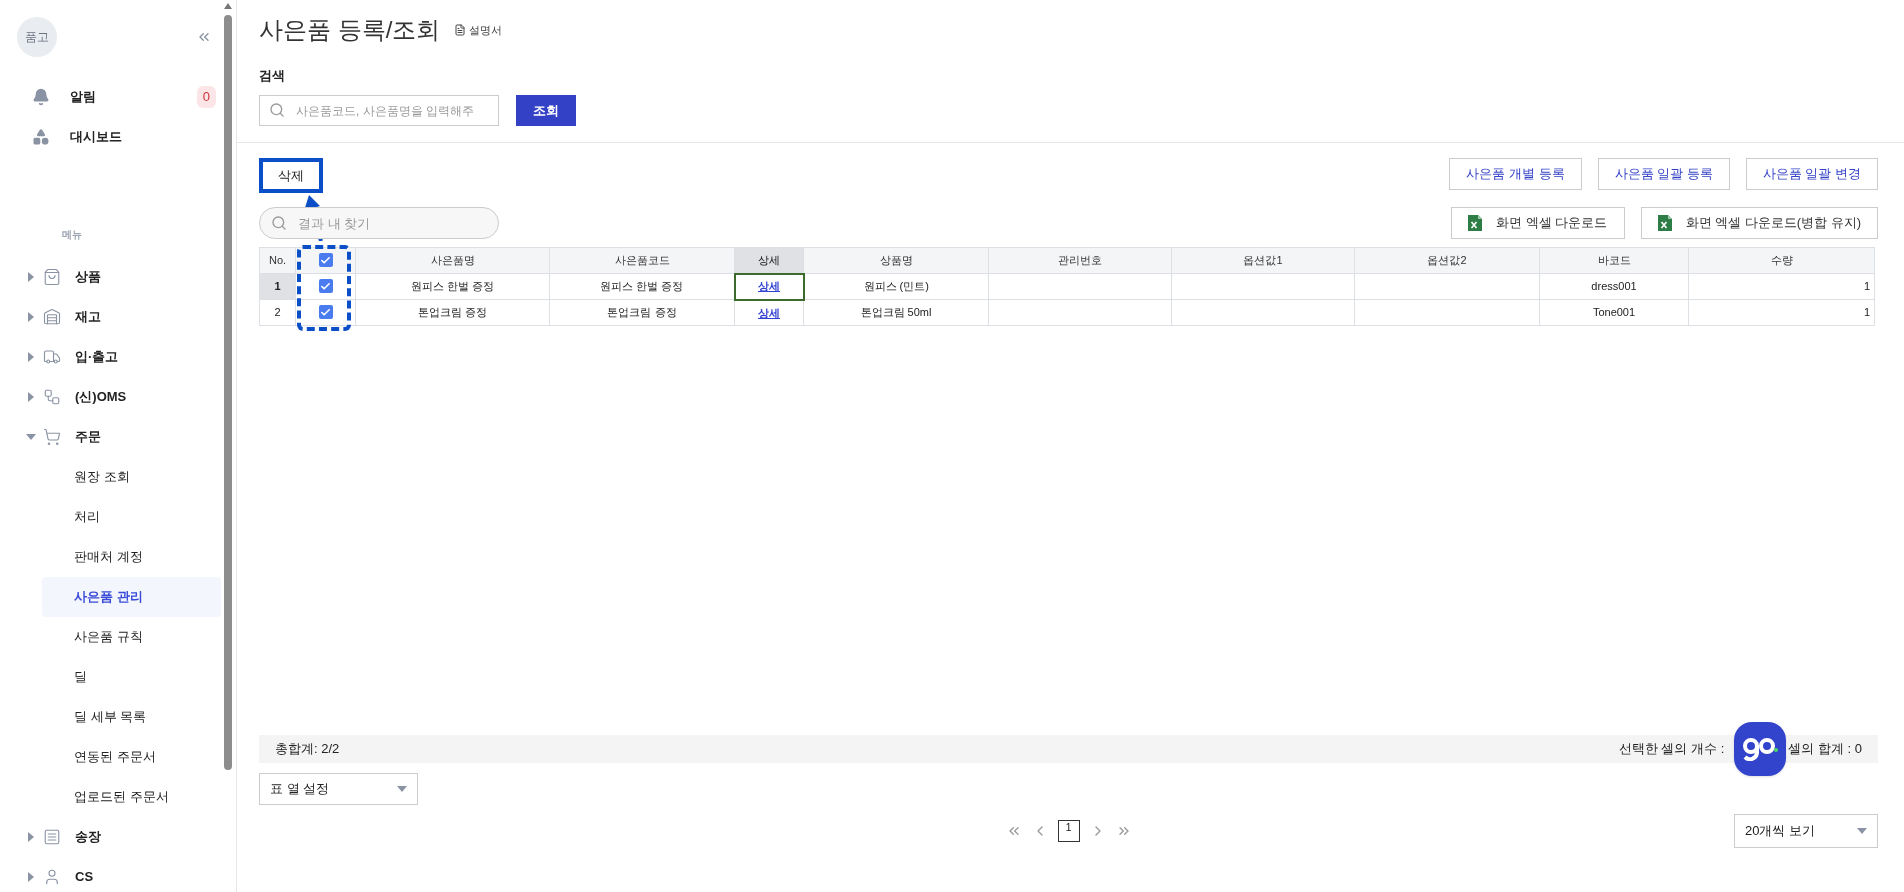  What do you see at coordinates (88, 277) in the screenshot?
I see `item-label: 상품` at bounding box center [88, 277].